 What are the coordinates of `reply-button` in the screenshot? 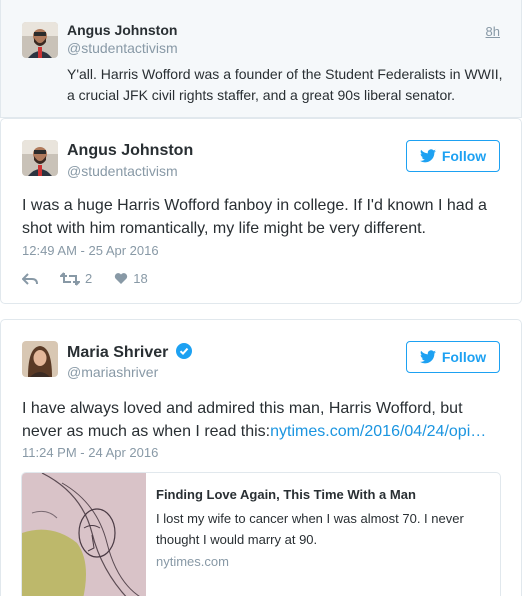 It's located at (30, 279).